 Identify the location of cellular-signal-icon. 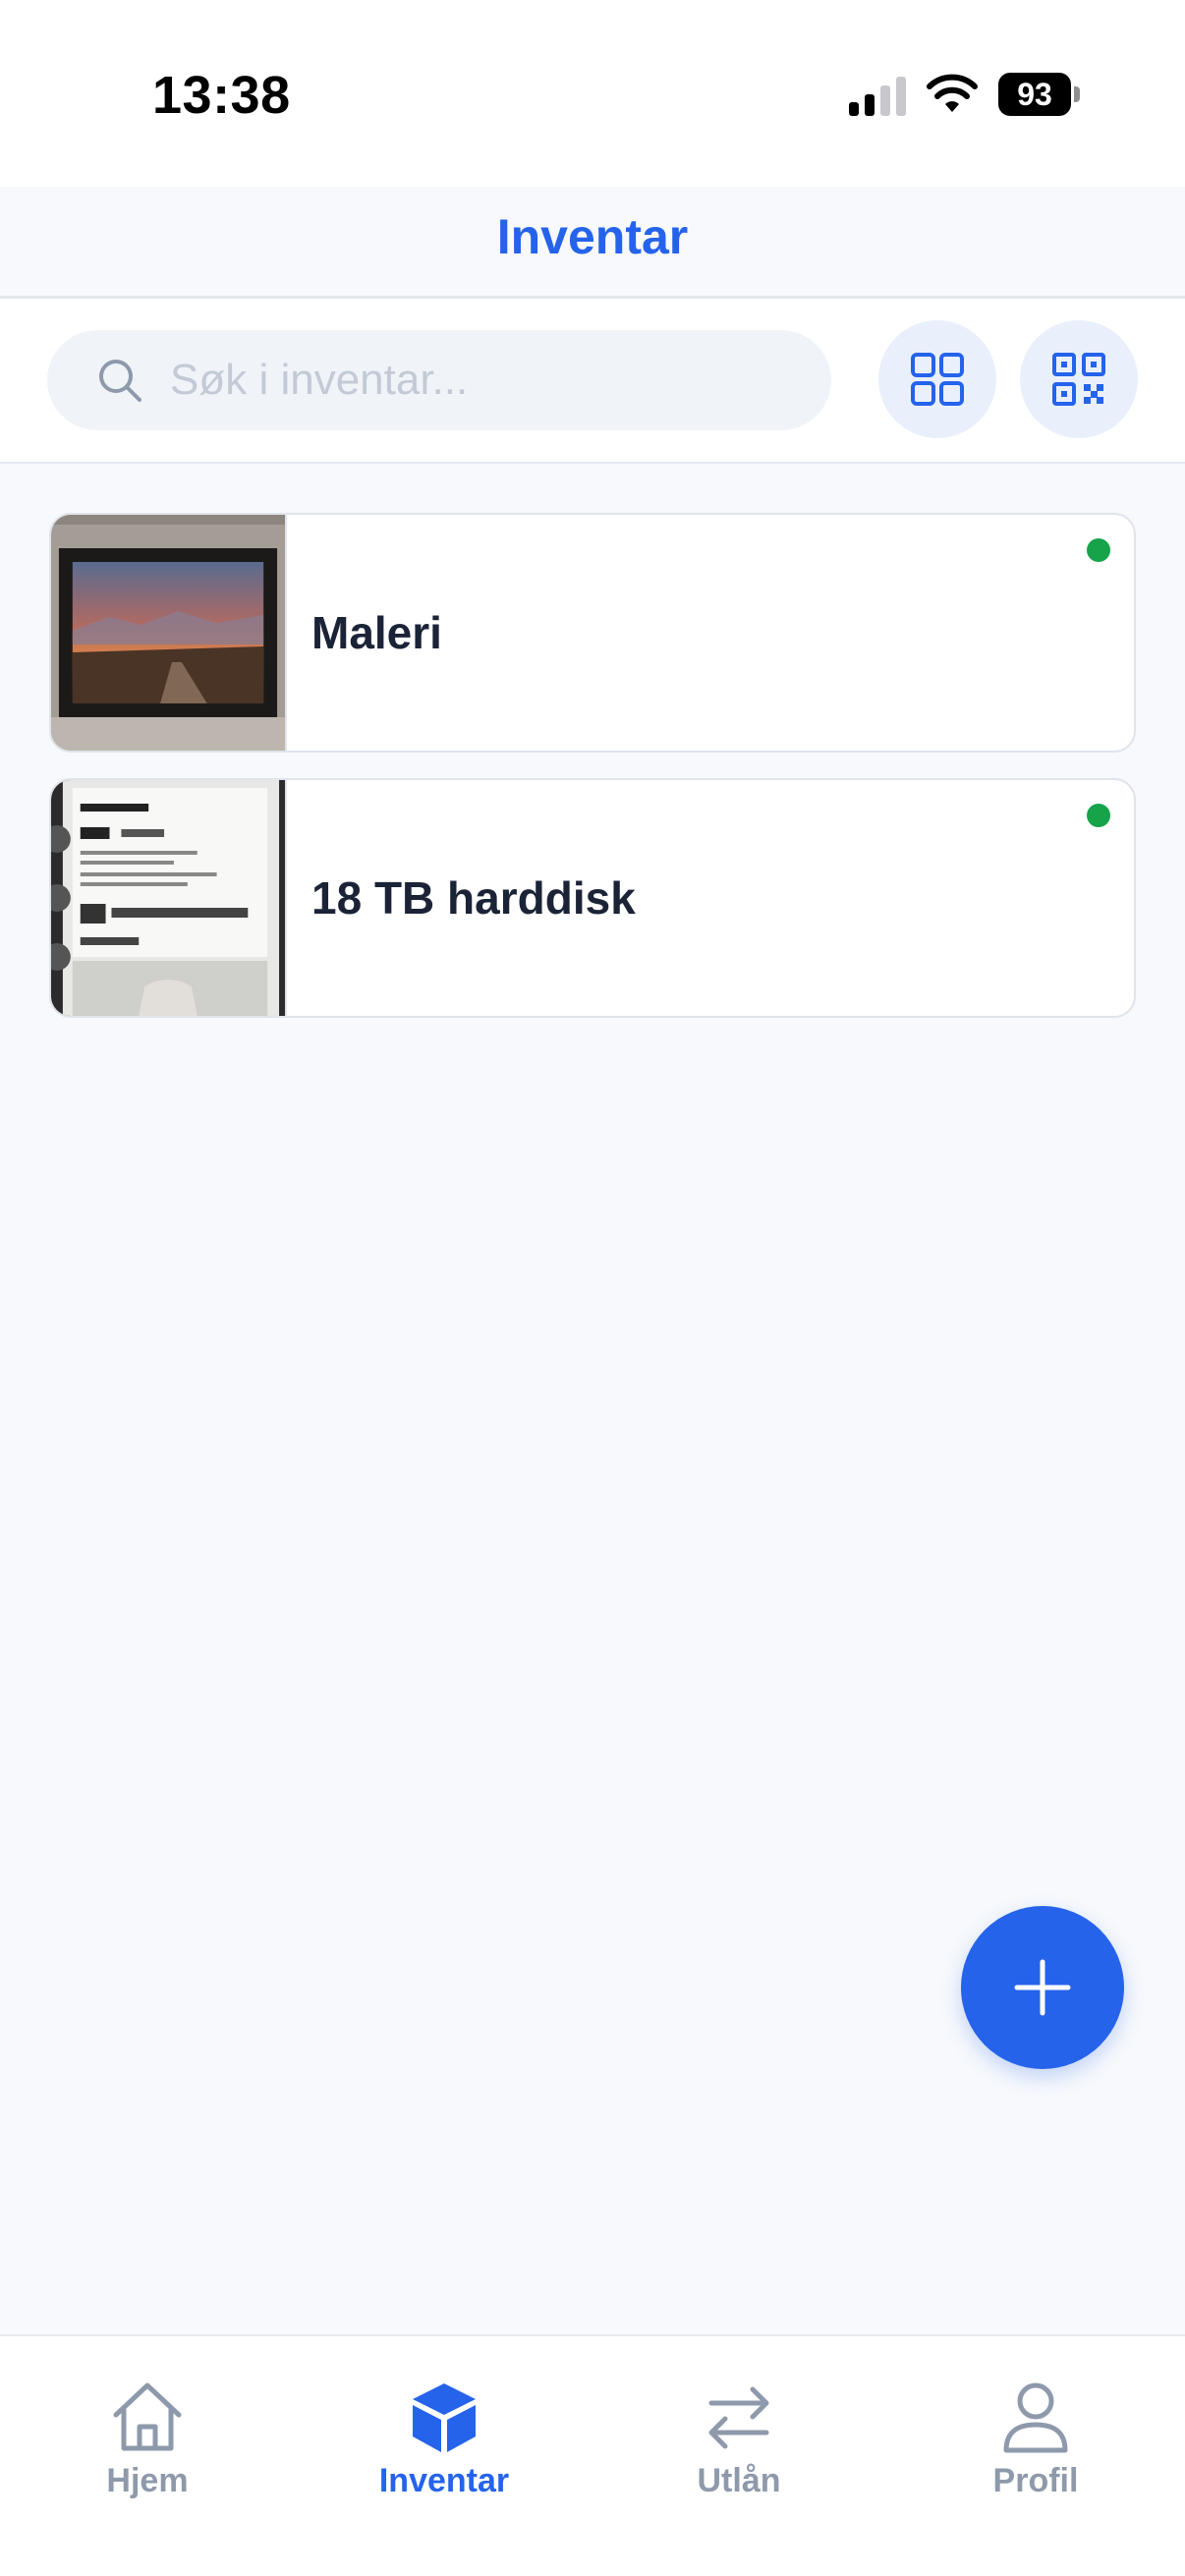
(878, 96).